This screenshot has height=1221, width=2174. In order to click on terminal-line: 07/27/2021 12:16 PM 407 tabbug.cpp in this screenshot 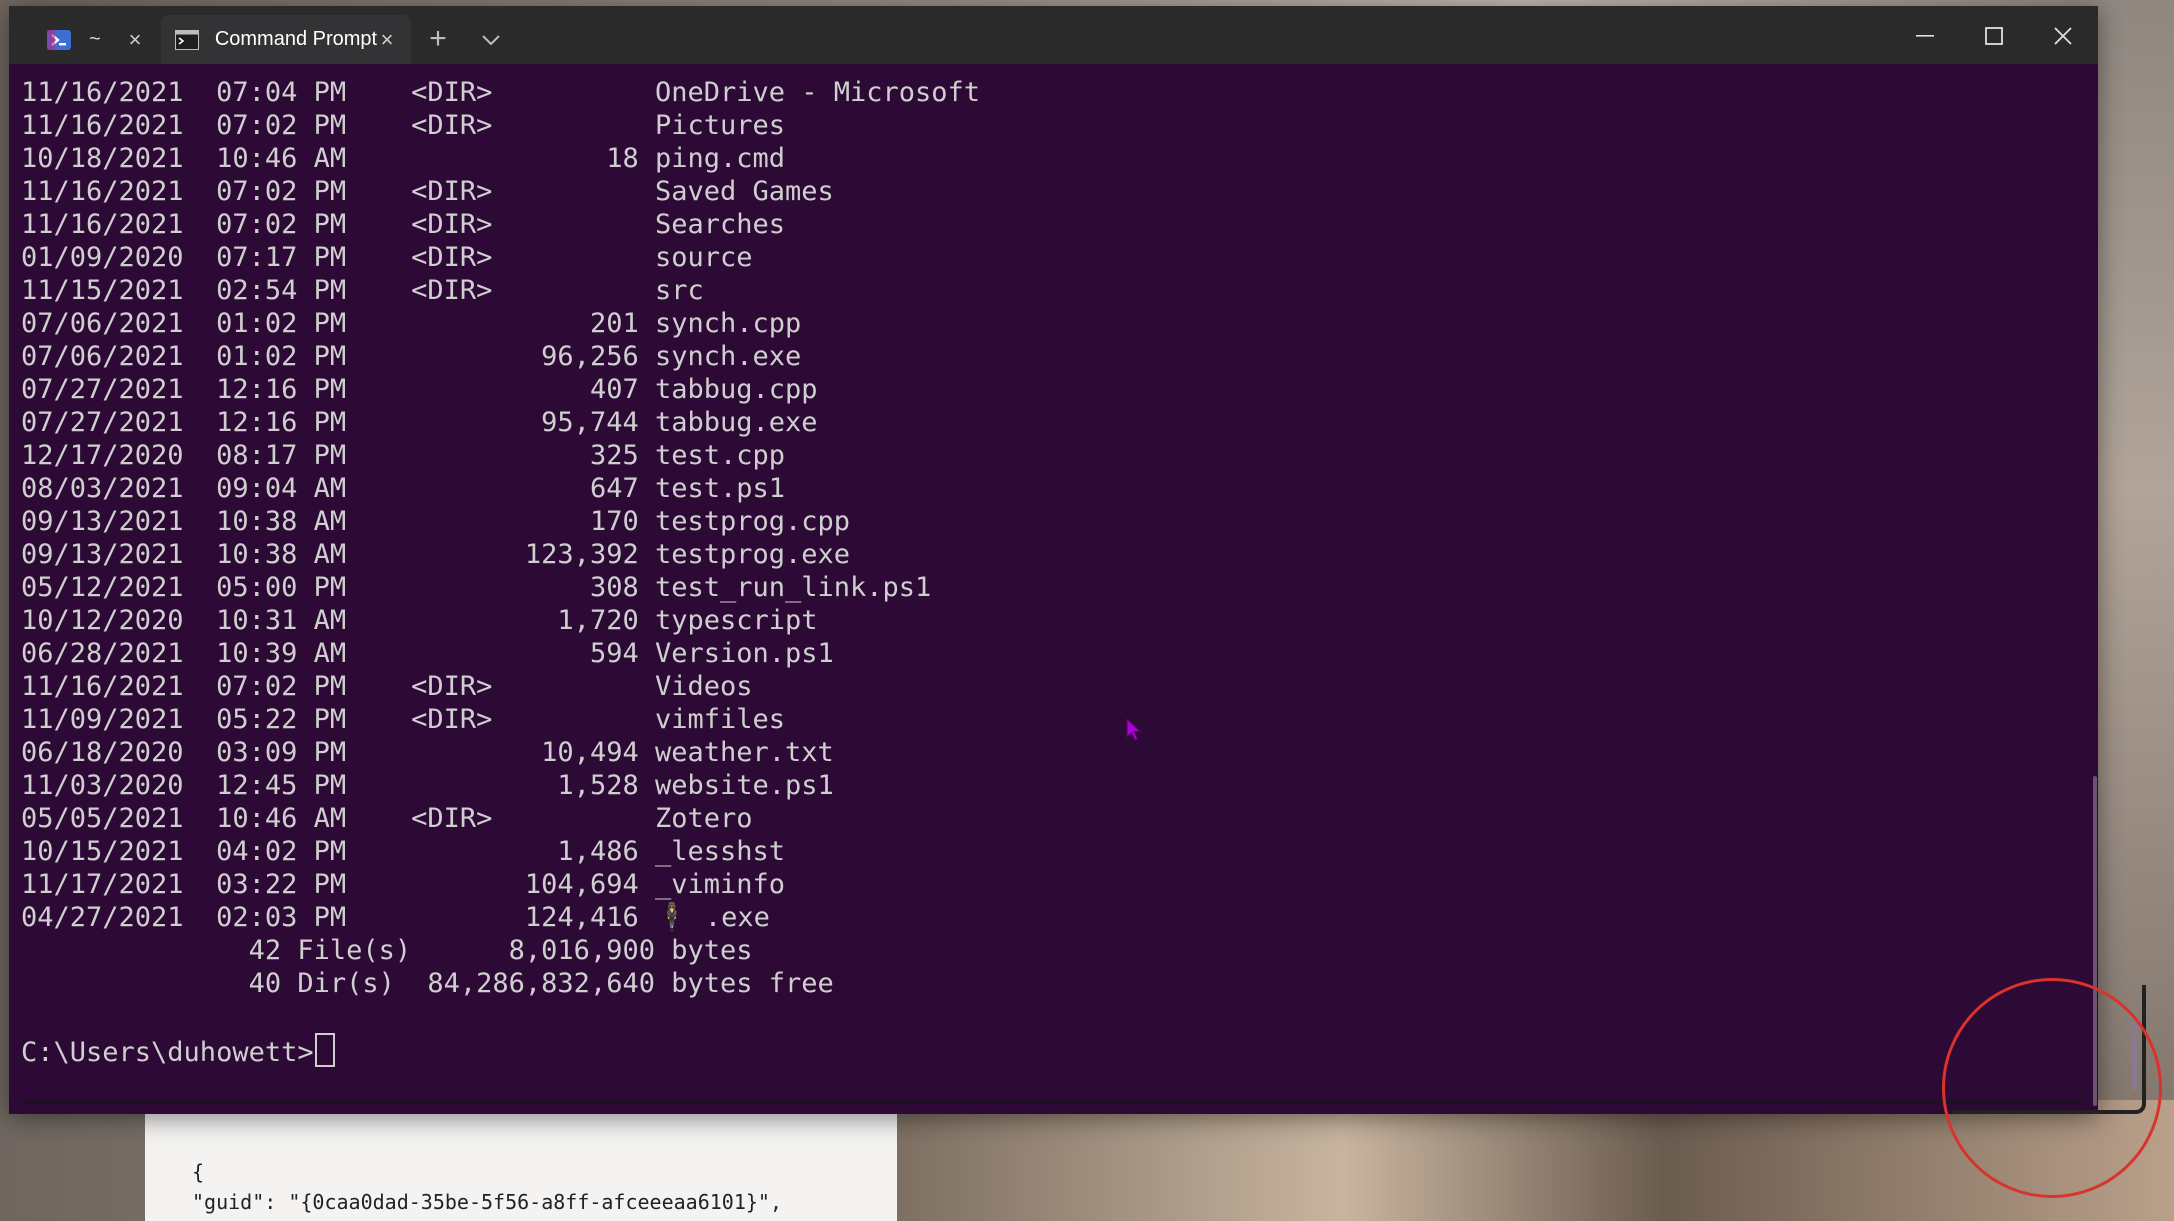, I will do `click(419, 389)`.